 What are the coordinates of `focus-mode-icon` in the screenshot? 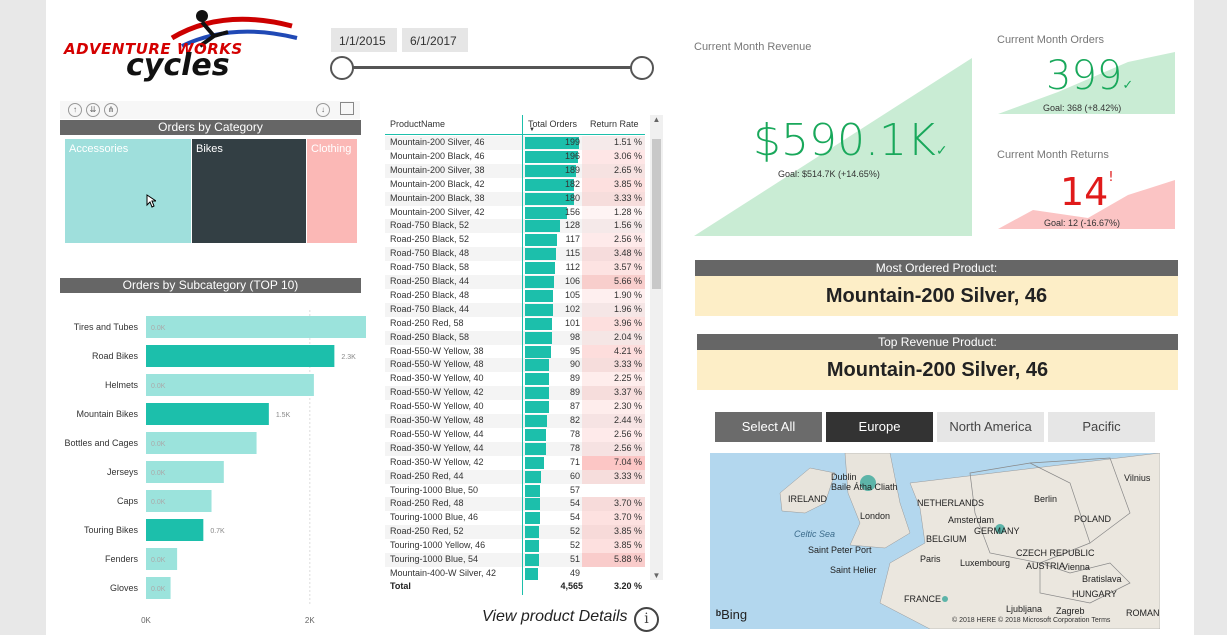 It's located at (347, 108).